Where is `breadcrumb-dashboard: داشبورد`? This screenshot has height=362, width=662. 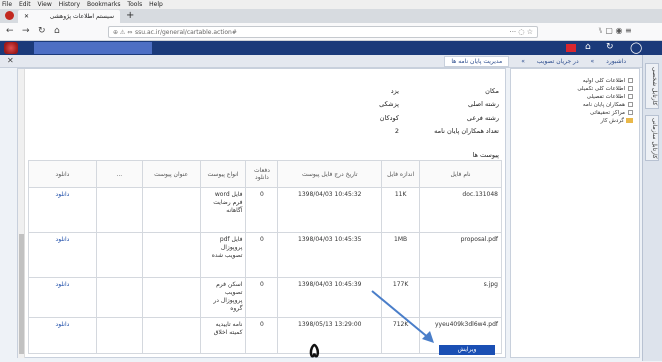
breadcrumb-dashboard: داشبورد is located at coordinates (616, 61).